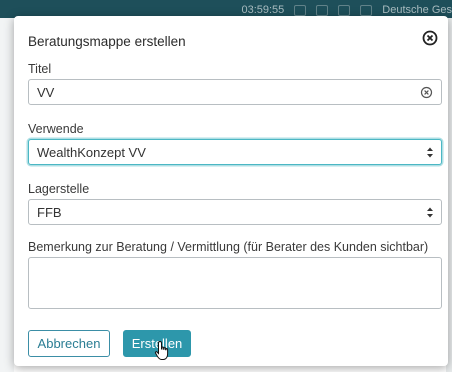 This screenshot has height=372, width=452. I want to click on verwende-value: WealthKonzept VV, so click(91, 152).